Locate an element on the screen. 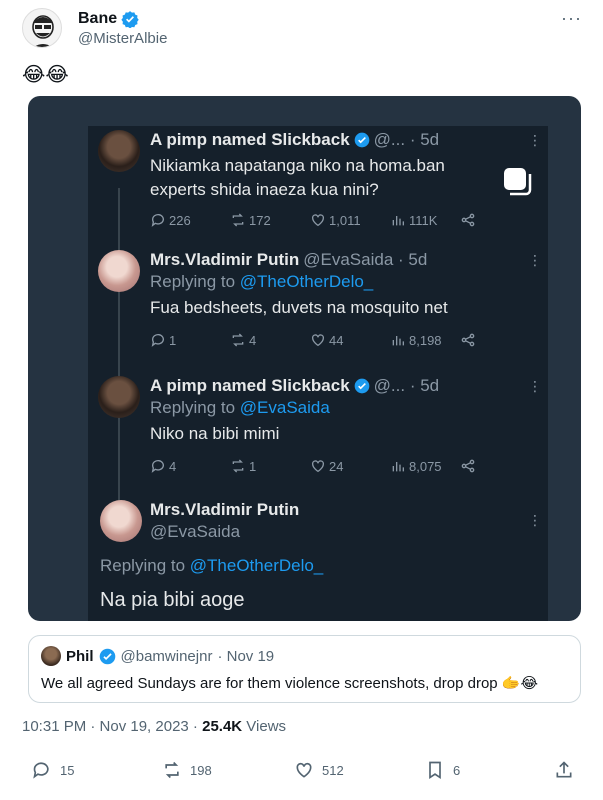  retweet-stat: 4 is located at coordinates (270, 340).